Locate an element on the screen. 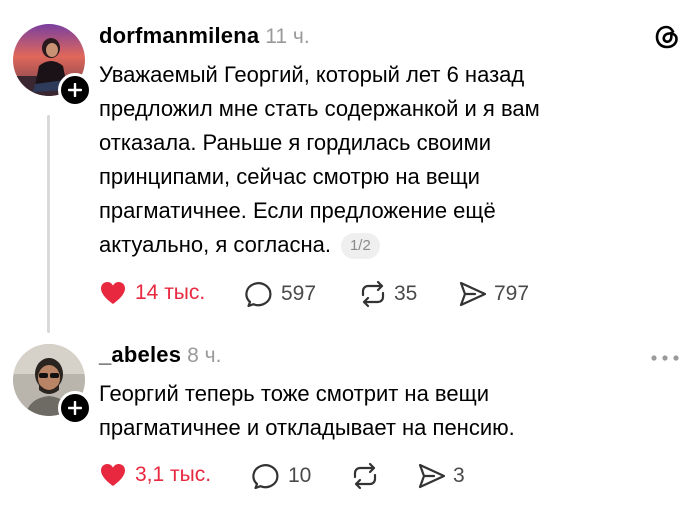 This screenshot has height=512, width=700. comment-count: 10 is located at coordinates (300, 475).